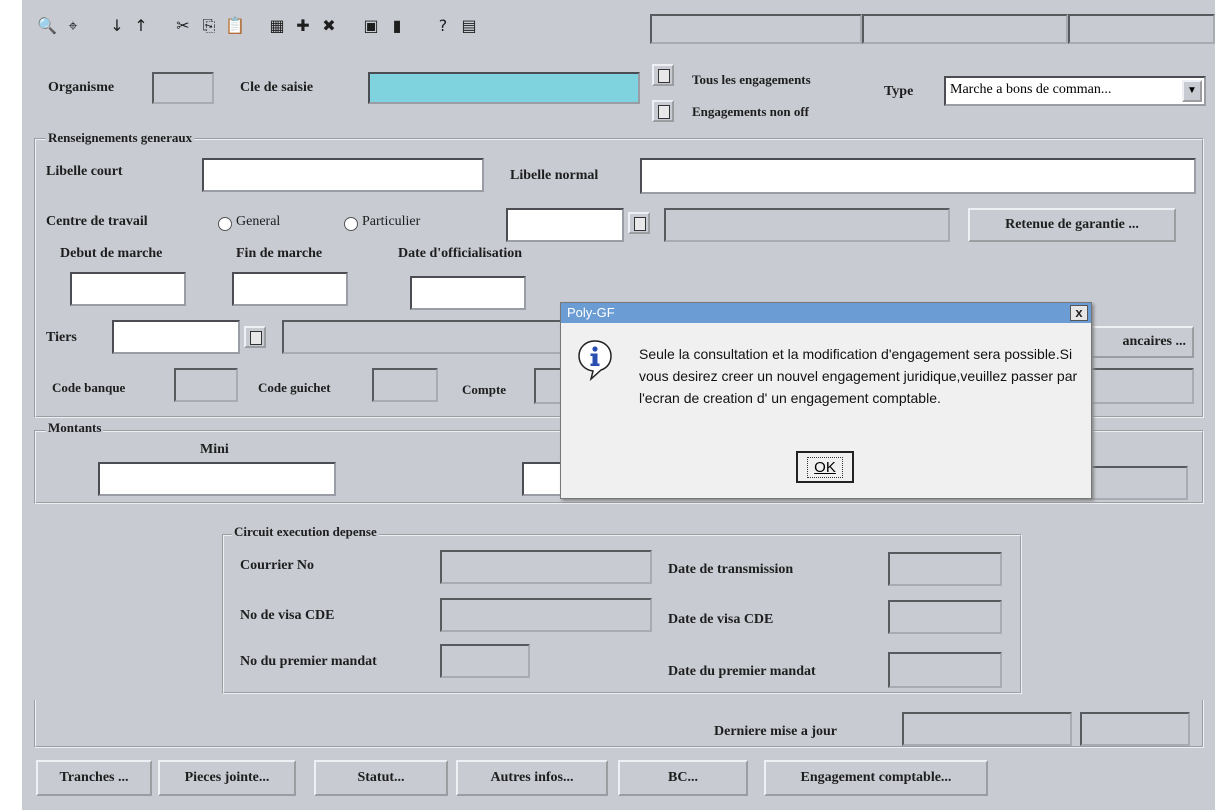 Image resolution: width=1215 pixels, height=810 pixels. Describe the element at coordinates (81, 87) in the screenshot. I see `organisme-label: Organisme` at that location.